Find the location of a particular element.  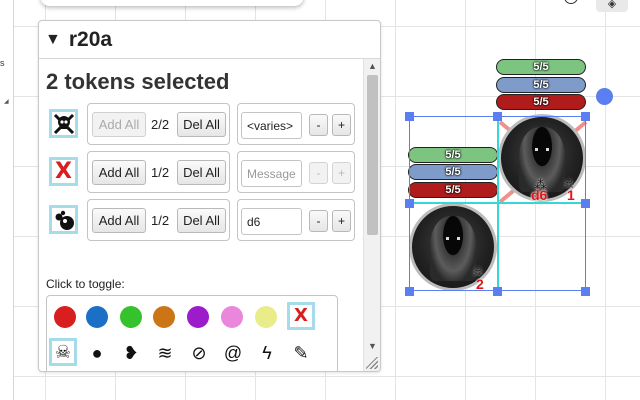

selection-heading: 2 tokens selected is located at coordinates (138, 81).